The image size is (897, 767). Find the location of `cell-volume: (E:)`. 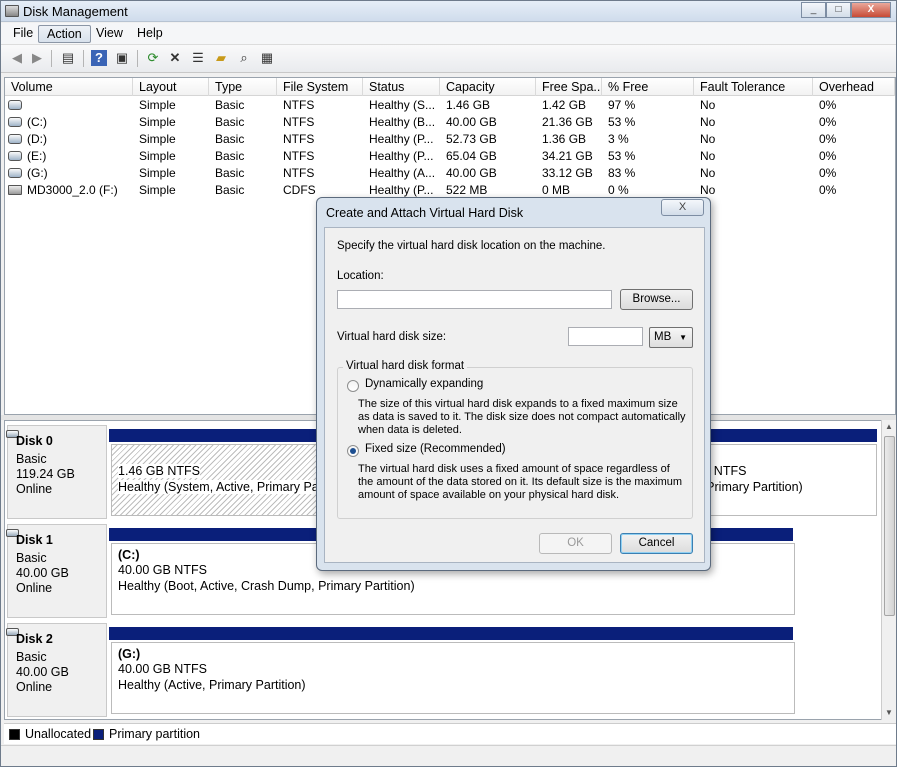

cell-volume: (E:) is located at coordinates (37, 156).